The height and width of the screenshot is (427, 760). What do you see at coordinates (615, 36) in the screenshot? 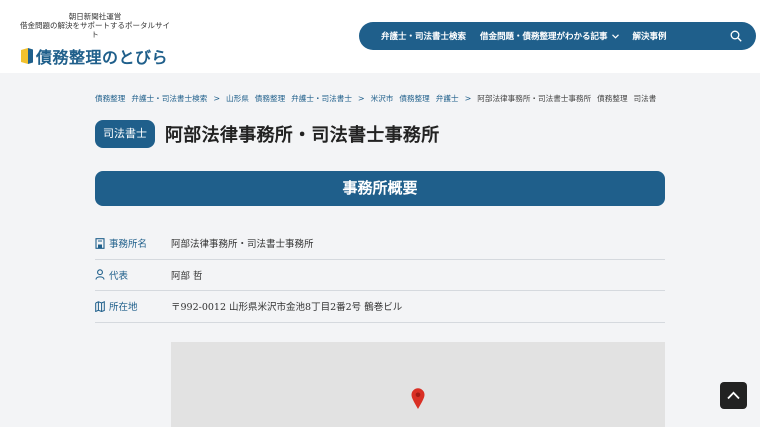
I see `chevron-down-icon` at bounding box center [615, 36].